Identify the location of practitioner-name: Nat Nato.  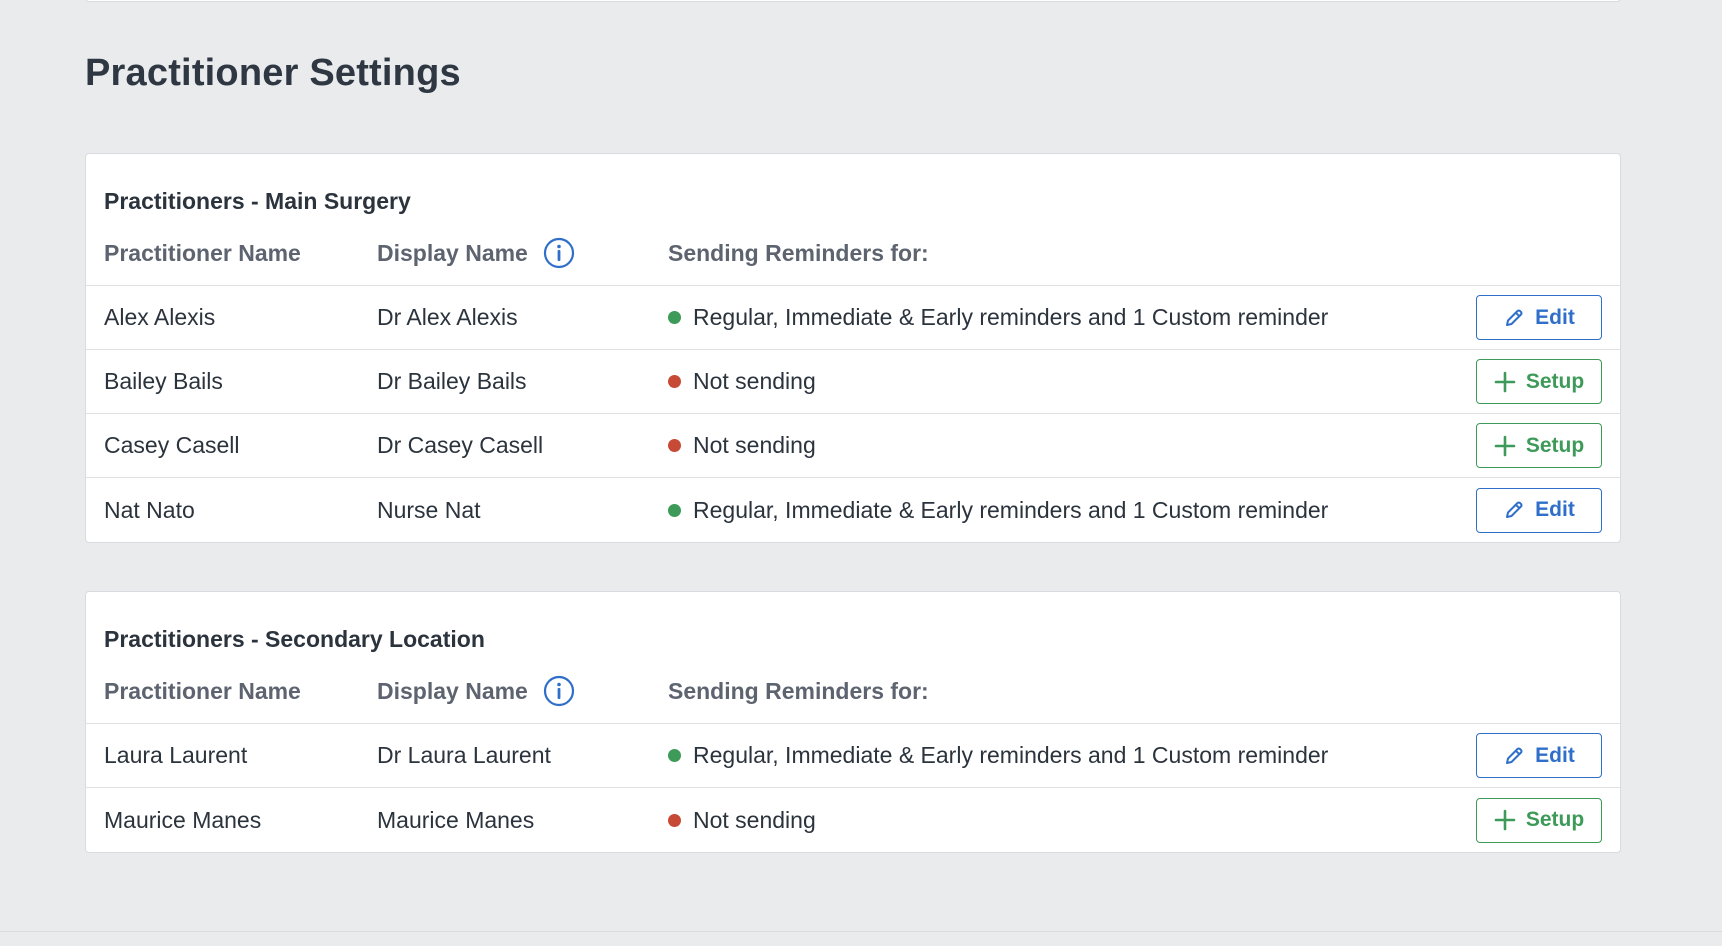
(149, 509).